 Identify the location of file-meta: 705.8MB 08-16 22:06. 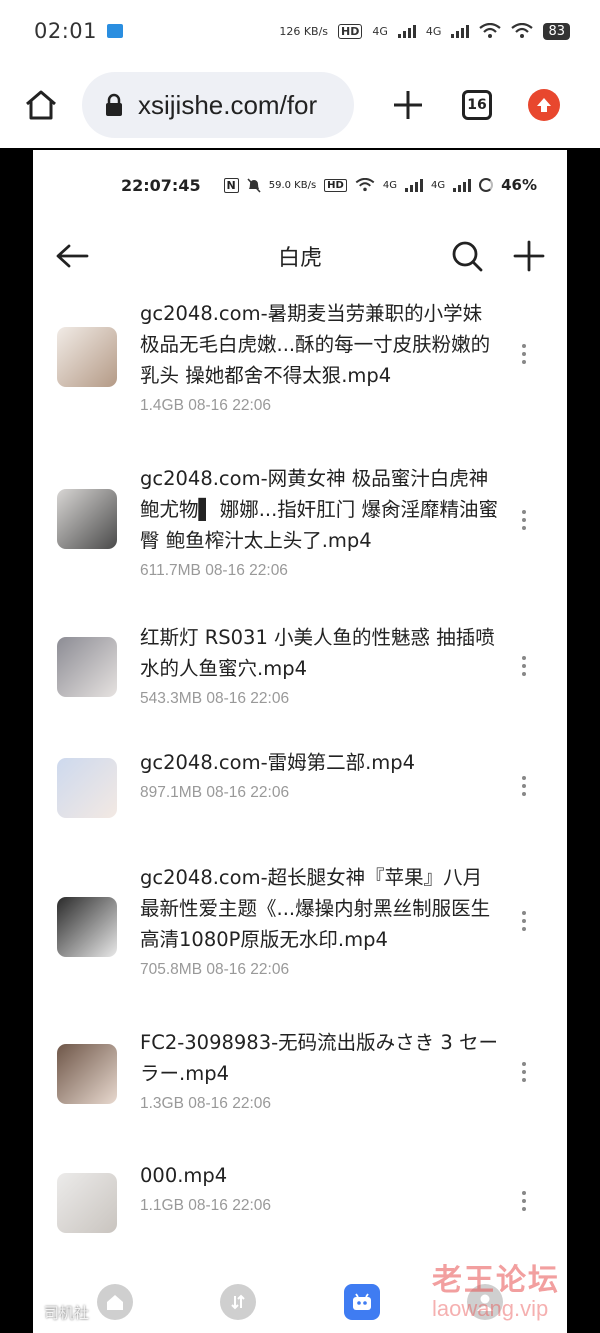
(215, 969).